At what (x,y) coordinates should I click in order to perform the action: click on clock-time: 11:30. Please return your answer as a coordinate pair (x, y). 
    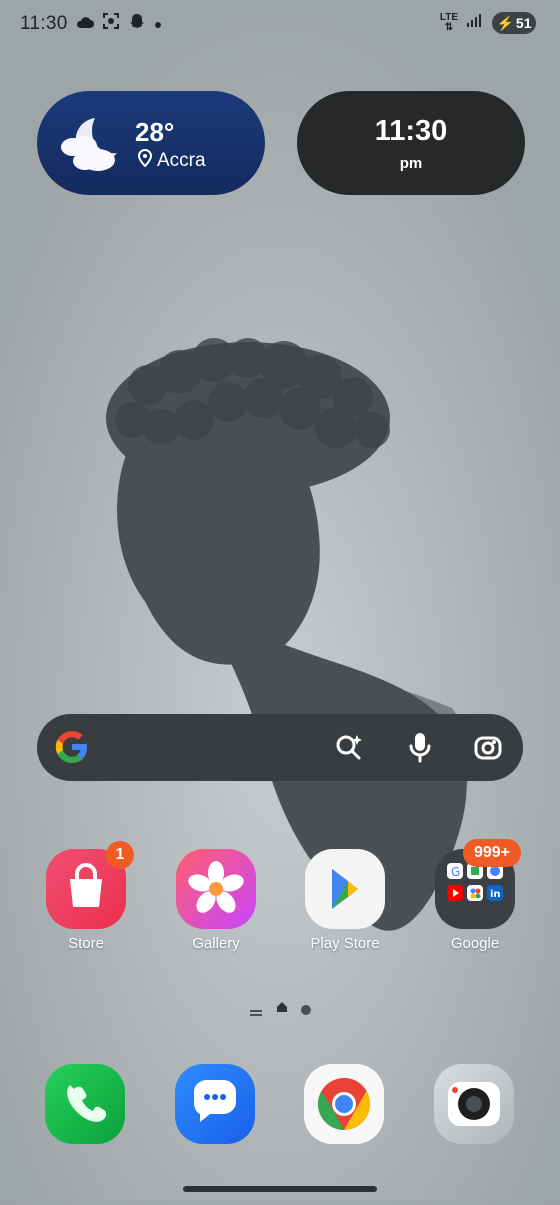
    Looking at the image, I should click on (411, 131).